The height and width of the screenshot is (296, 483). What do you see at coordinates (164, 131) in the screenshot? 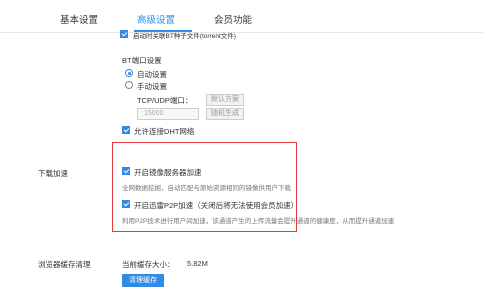
I see `dht-label: 允许连接DHT网络` at bounding box center [164, 131].